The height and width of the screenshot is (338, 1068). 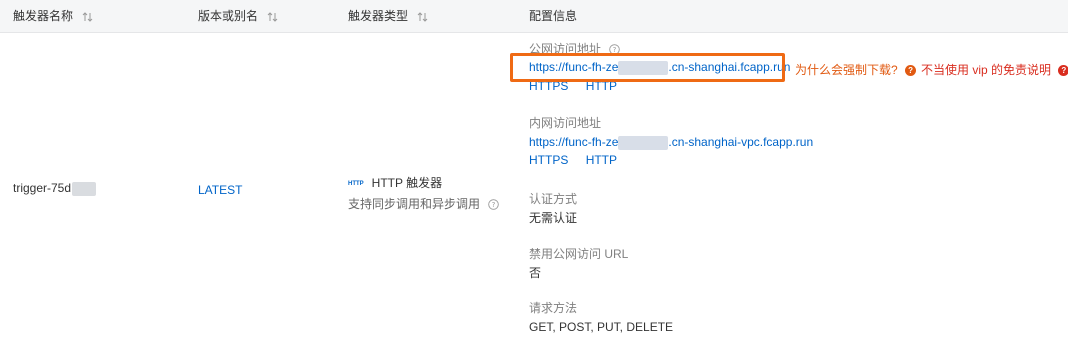 What do you see at coordinates (43, 16) in the screenshot?
I see `column-header-label: 触发器名称` at bounding box center [43, 16].